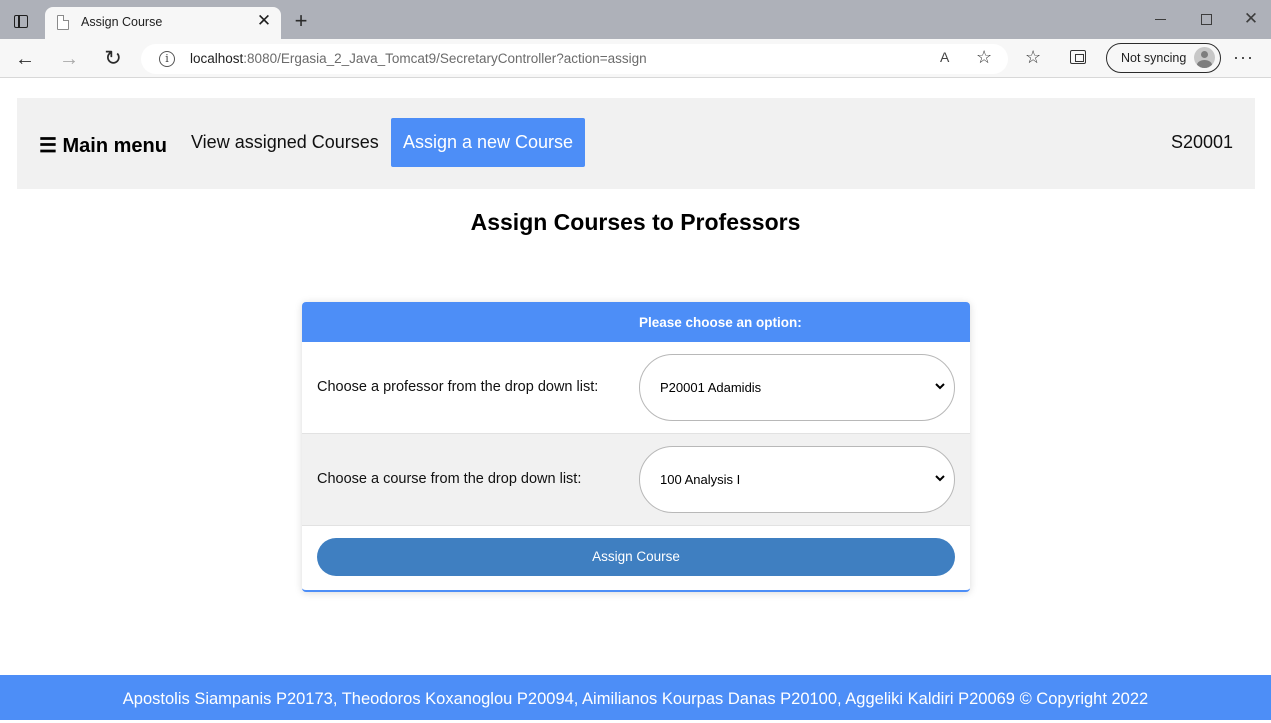 The width and height of the screenshot is (1271, 723). Describe the element at coordinates (636, 557) in the screenshot. I see `assign-course-button: Assign Course` at that location.